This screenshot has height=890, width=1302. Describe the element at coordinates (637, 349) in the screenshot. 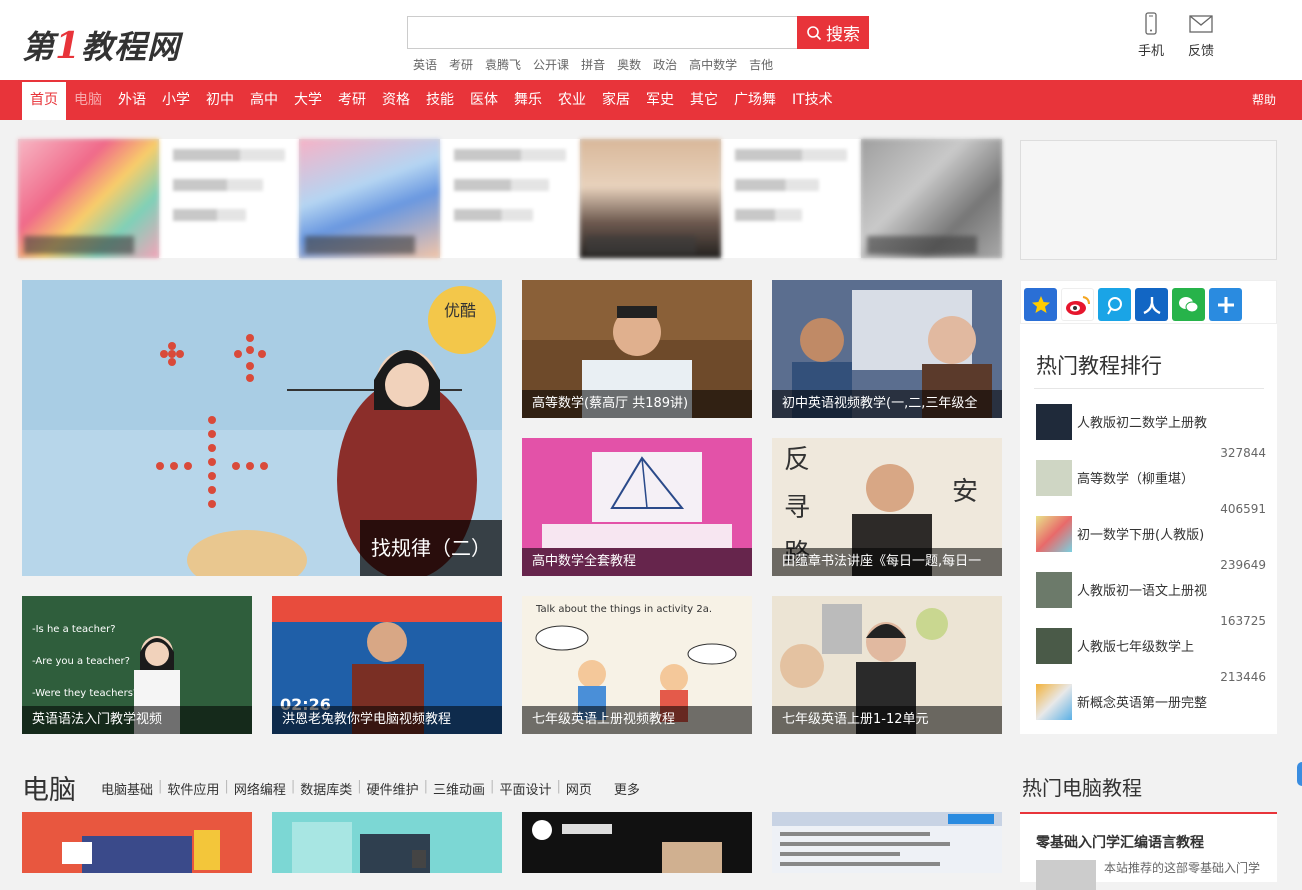

I see `video-card: 高等数学(蔡高厅 共189讲)` at that location.